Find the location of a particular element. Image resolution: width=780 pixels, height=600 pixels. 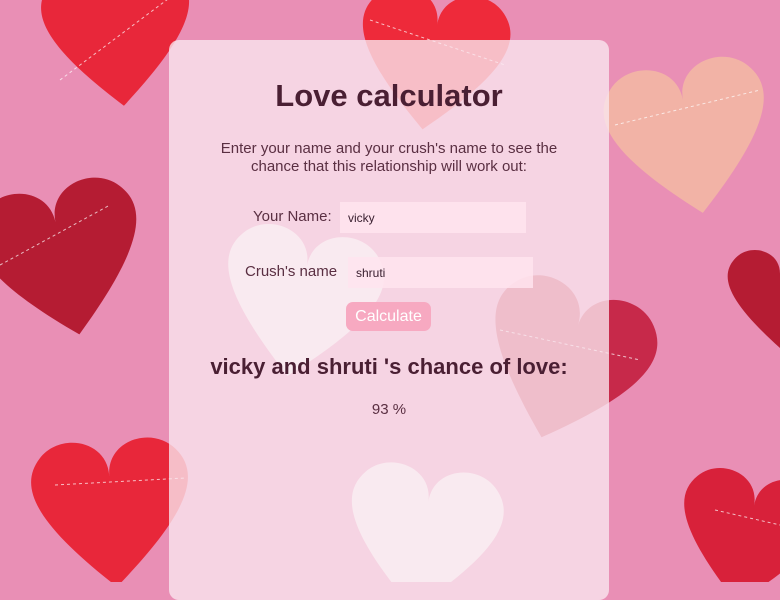

your-name-label: Your Name: is located at coordinates (292, 216).